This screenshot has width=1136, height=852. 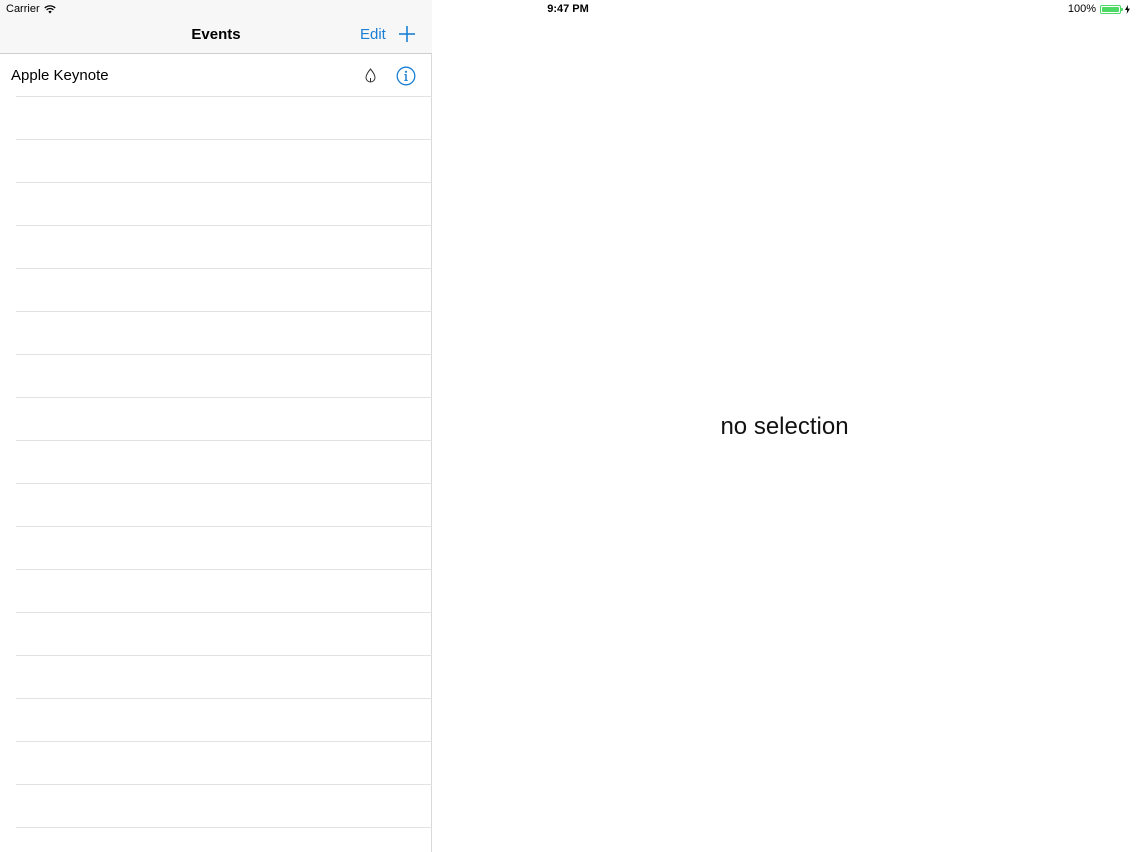 I want to click on no-selection-label: no selection, so click(x=784, y=426).